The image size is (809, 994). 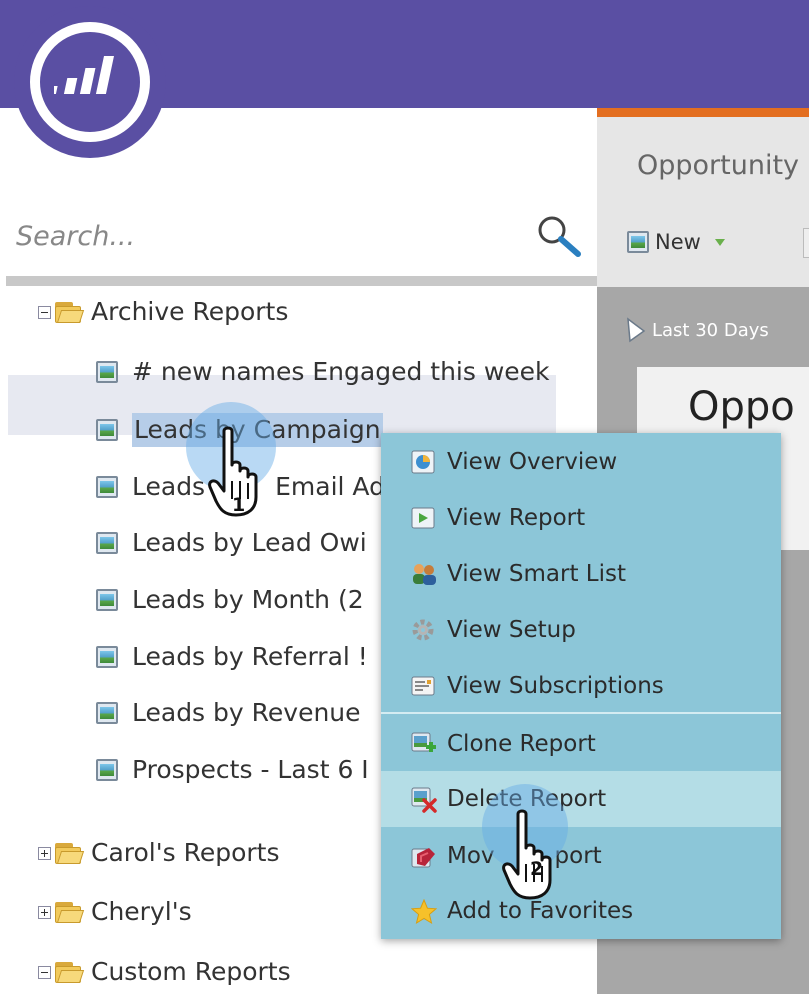 What do you see at coordinates (581, 713) in the screenshot?
I see `menu-divider` at bounding box center [581, 713].